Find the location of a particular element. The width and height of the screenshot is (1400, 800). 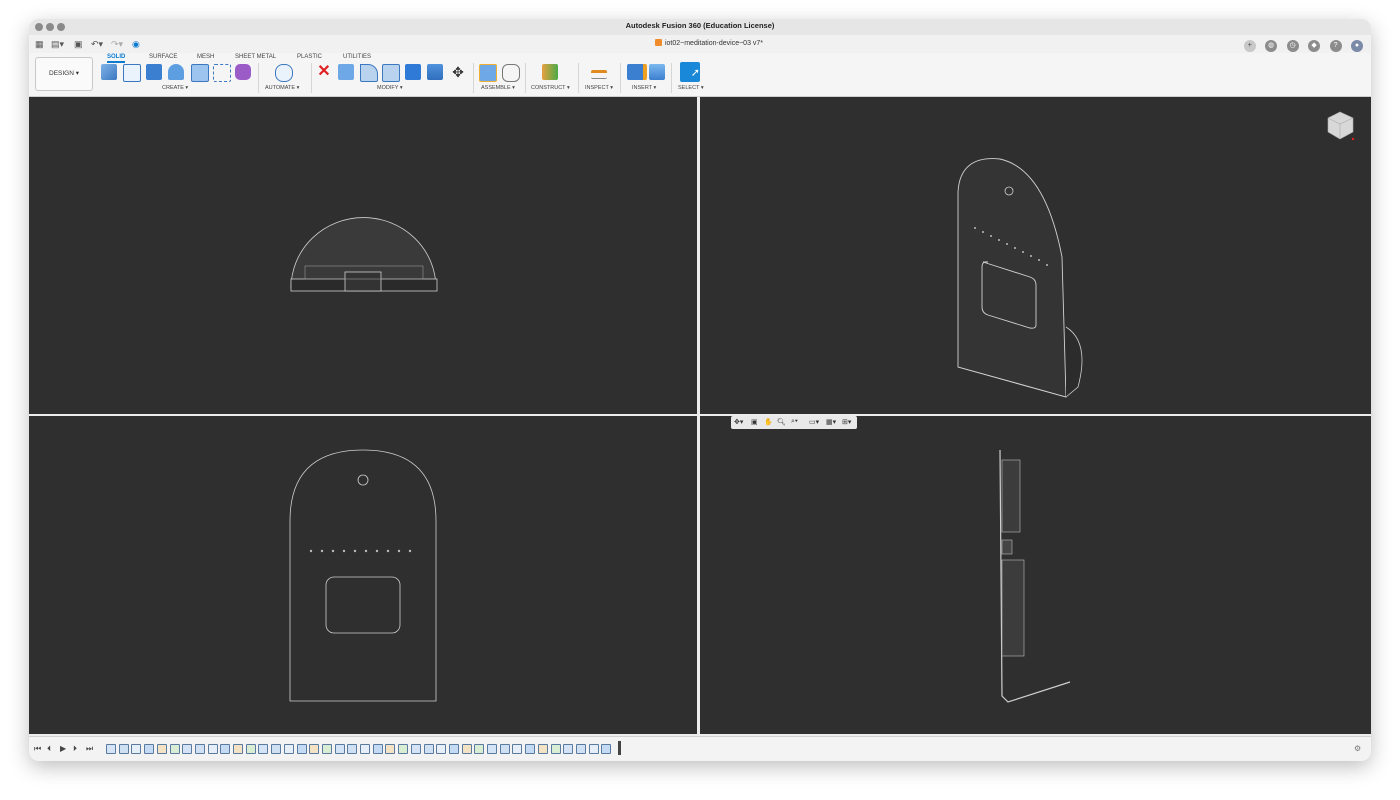

insert-derive-icon is located at coordinates (637, 72).